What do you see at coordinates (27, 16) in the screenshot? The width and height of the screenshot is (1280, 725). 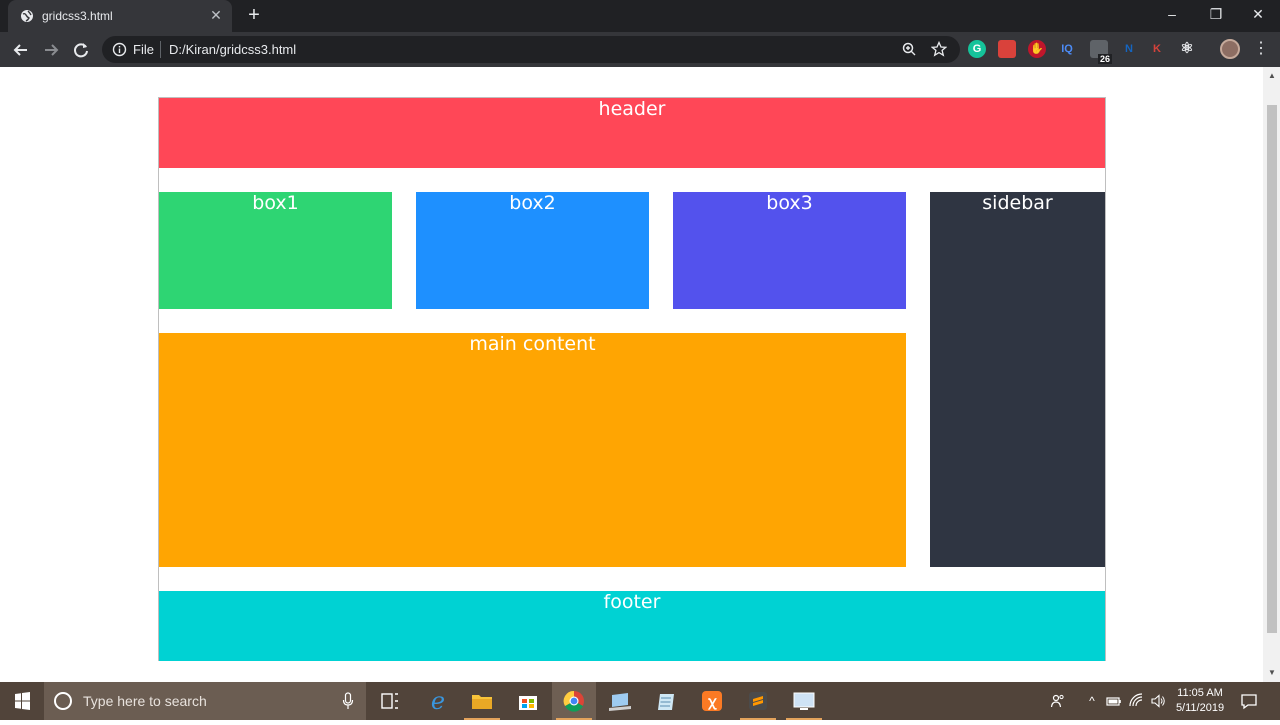 I see `globe-icon` at bounding box center [27, 16].